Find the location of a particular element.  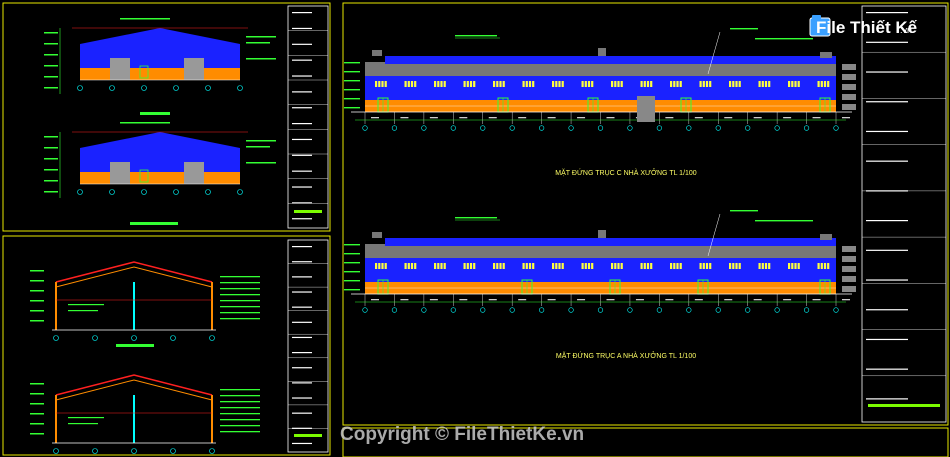

elevation-a-roof-band is located at coordinates (600, 270).